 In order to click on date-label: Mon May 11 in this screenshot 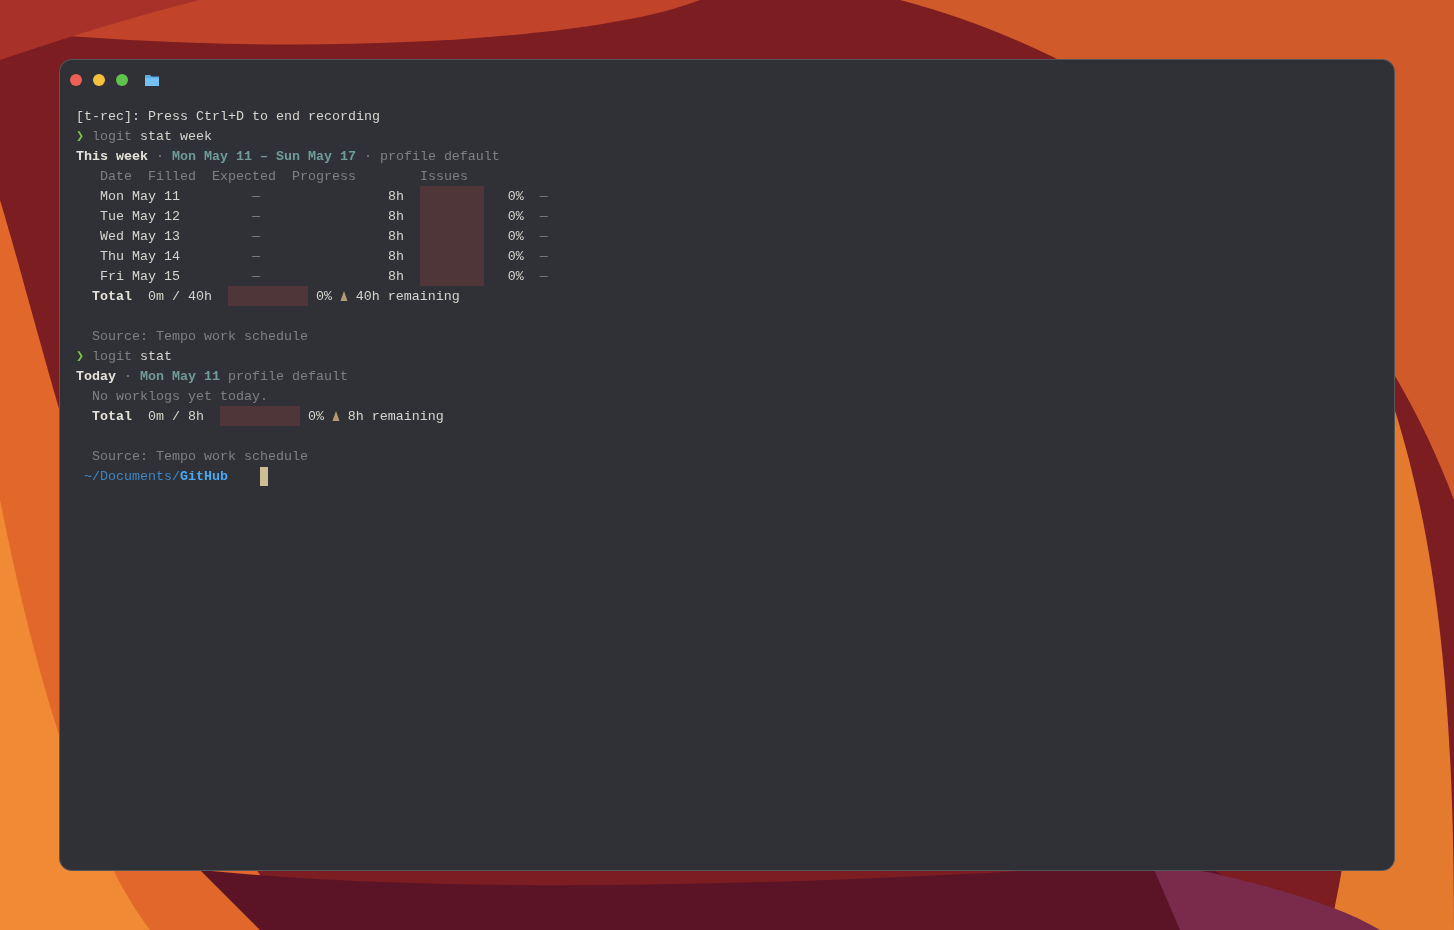, I will do `click(179, 376)`.